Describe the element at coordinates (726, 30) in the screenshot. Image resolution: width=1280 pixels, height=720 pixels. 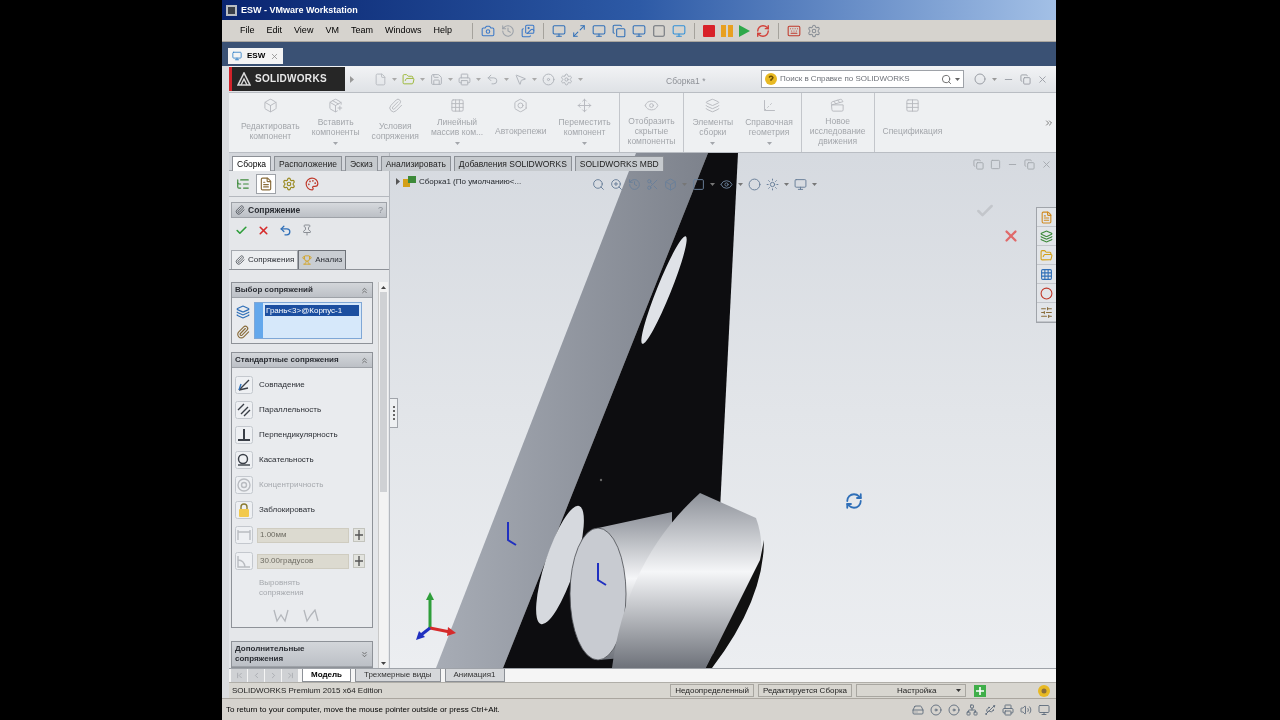
I see `pause-icon` at that location.